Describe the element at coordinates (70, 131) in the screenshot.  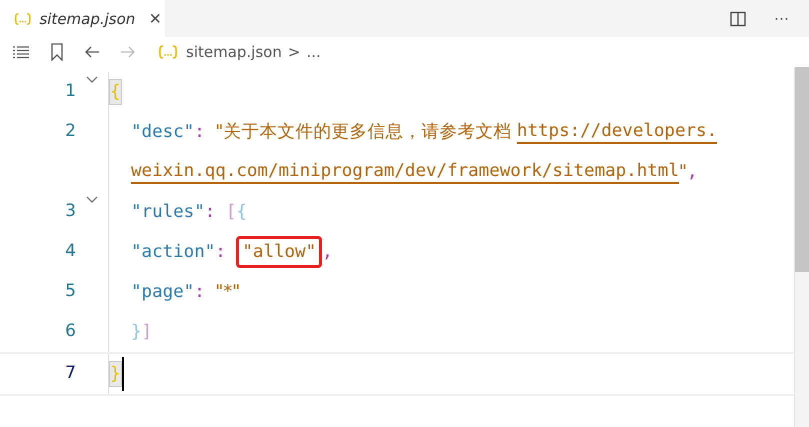
I see `line-number: 2` at that location.